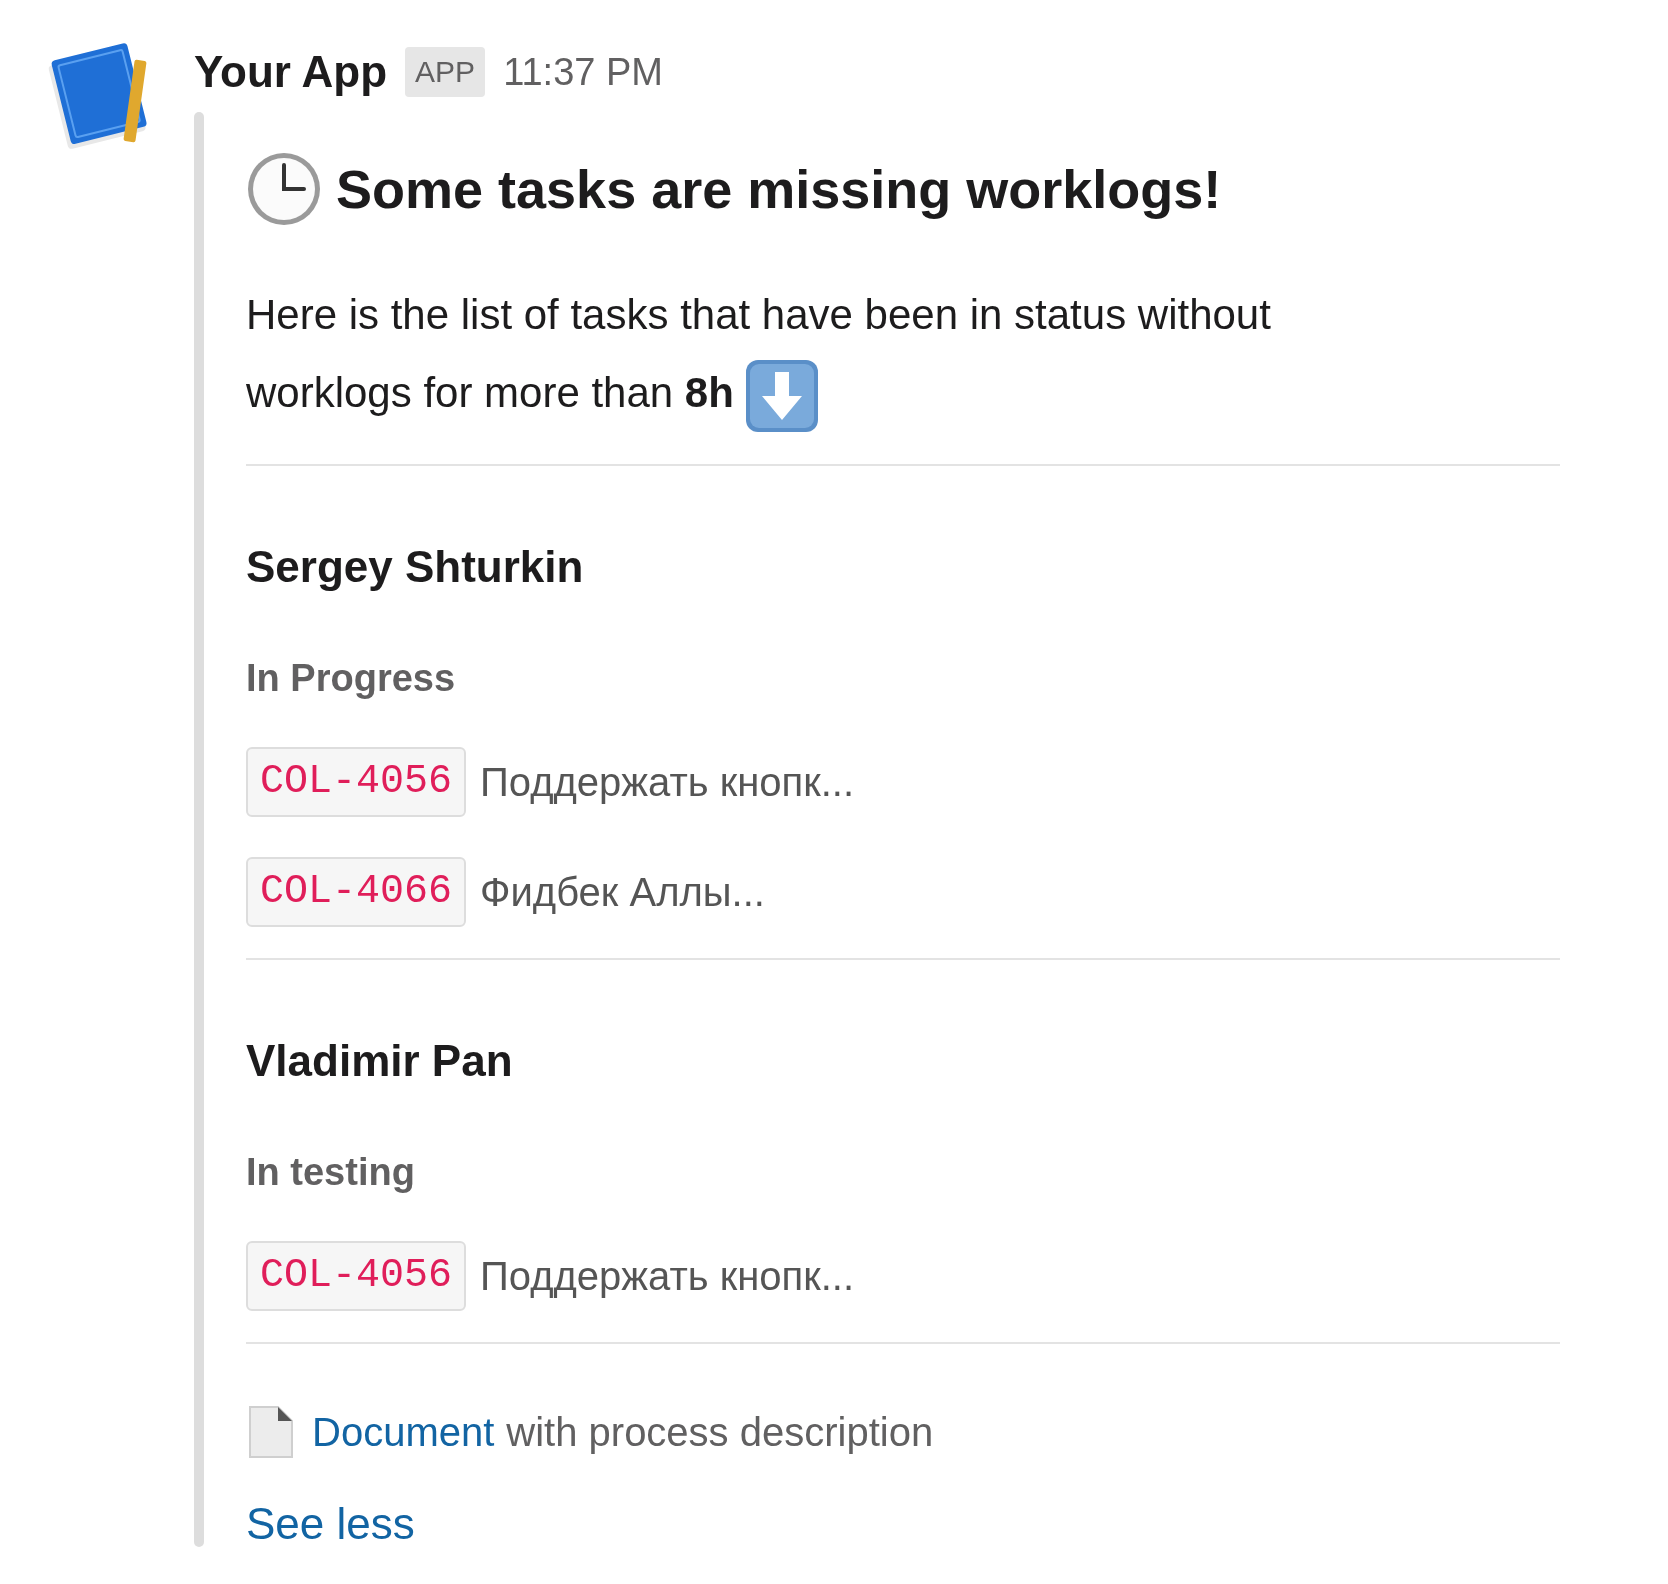 This screenshot has height=1584, width=1668. I want to click on status-label: In Progress, so click(351, 678).